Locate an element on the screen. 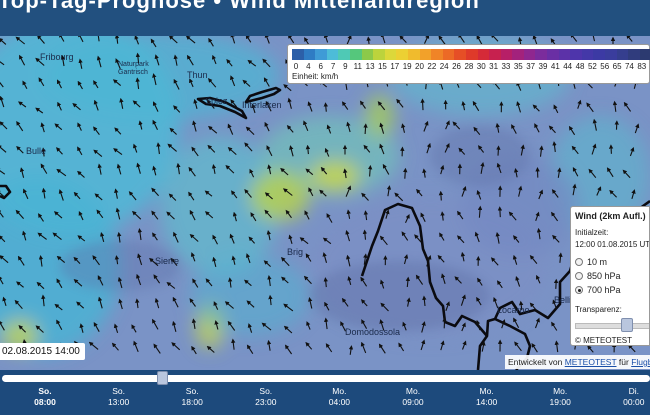  legend-tick-label: 41 is located at coordinates (555, 66).